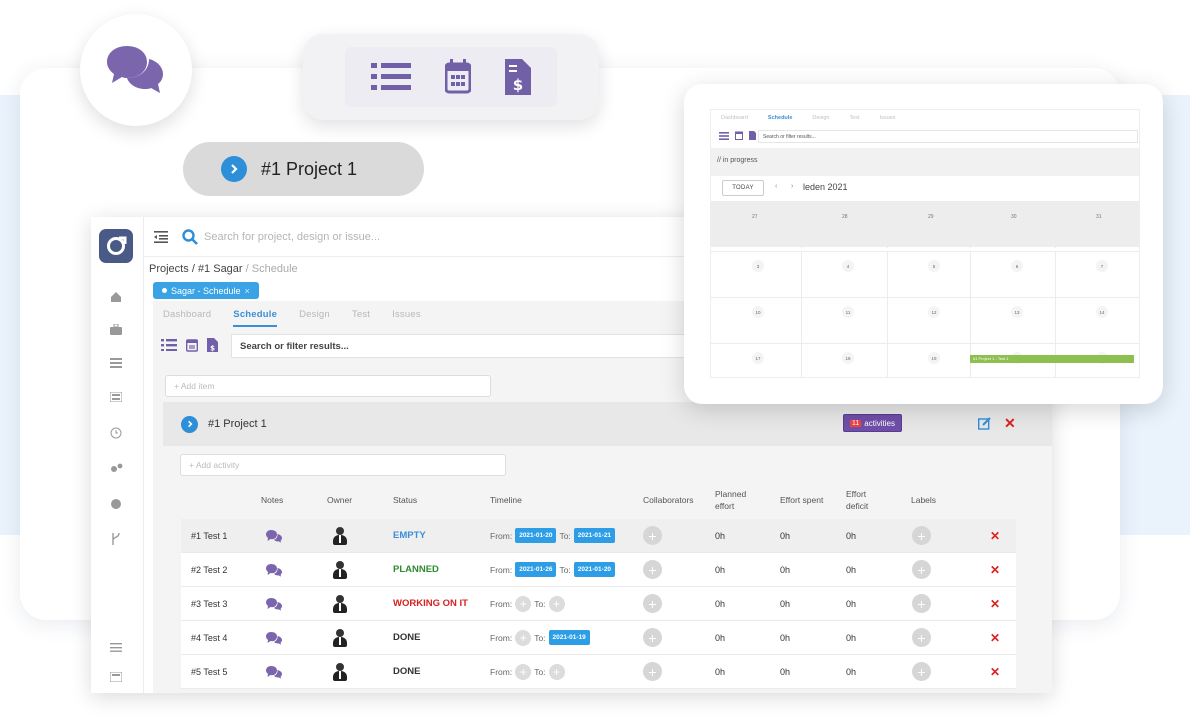 The height and width of the screenshot is (723, 1190). What do you see at coordinates (1102, 266) in the screenshot?
I see `calendar-day: 7` at bounding box center [1102, 266].